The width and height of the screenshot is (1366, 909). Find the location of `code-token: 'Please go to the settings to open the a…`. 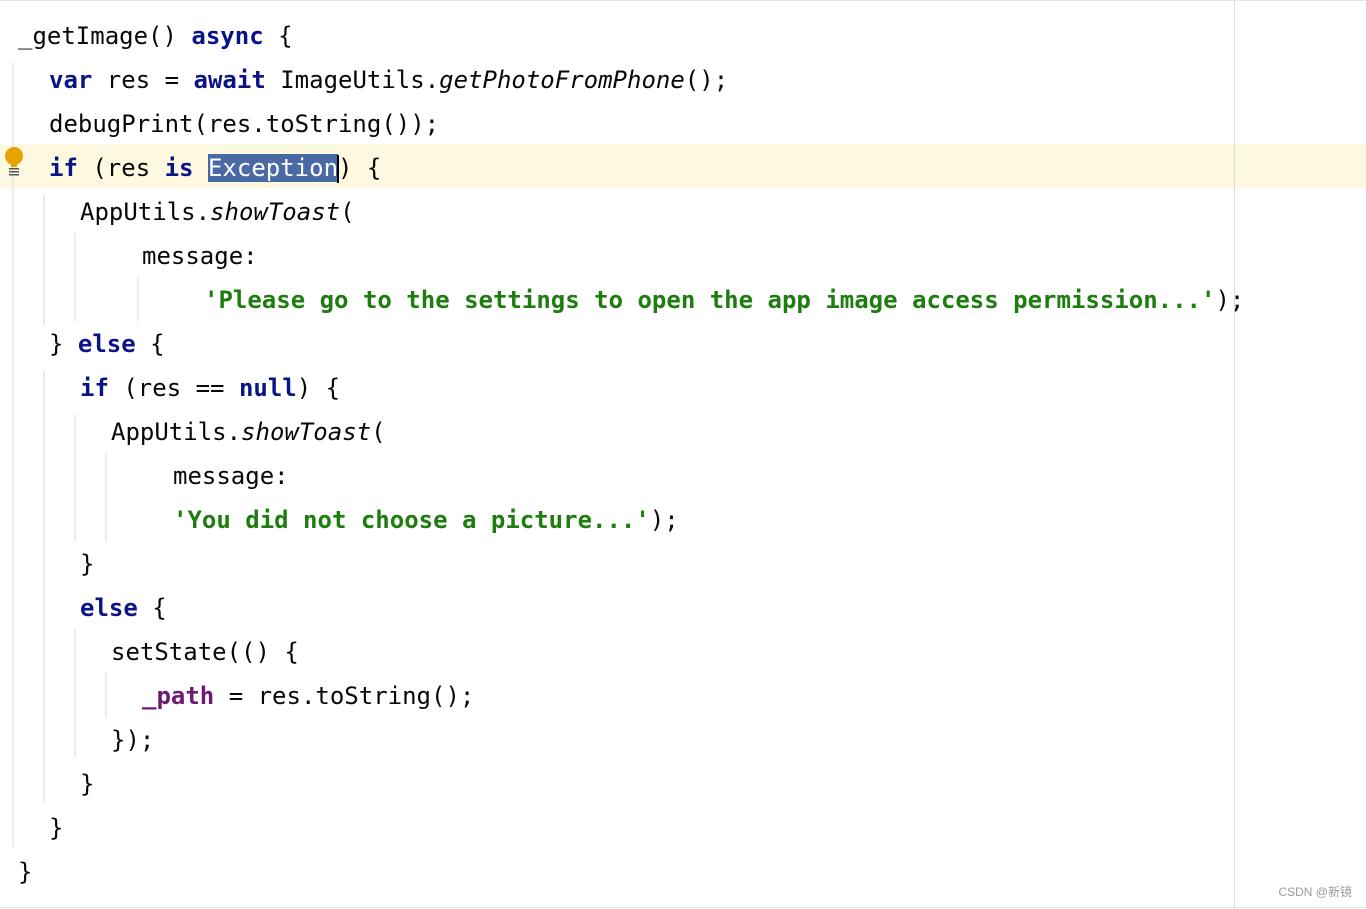

code-token: 'Please go to the settings to open the a… is located at coordinates (710, 300).